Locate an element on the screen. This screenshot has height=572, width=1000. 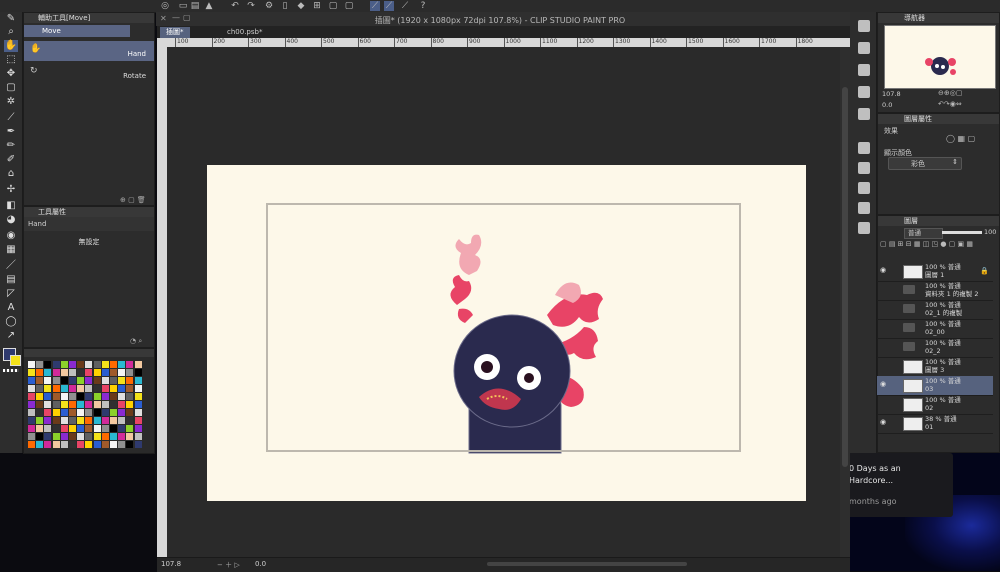
sub-tool-group-tab: Move is located at coordinates (77, 31).